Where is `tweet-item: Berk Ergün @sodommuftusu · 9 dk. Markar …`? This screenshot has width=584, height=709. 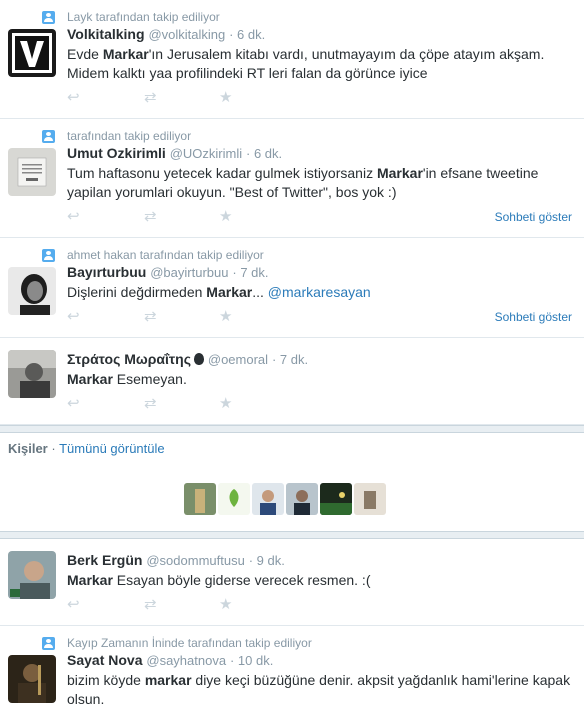
tweet-item: Berk Ergün @sodommuftusu · 9 dk. Markar … is located at coordinates (292, 582).